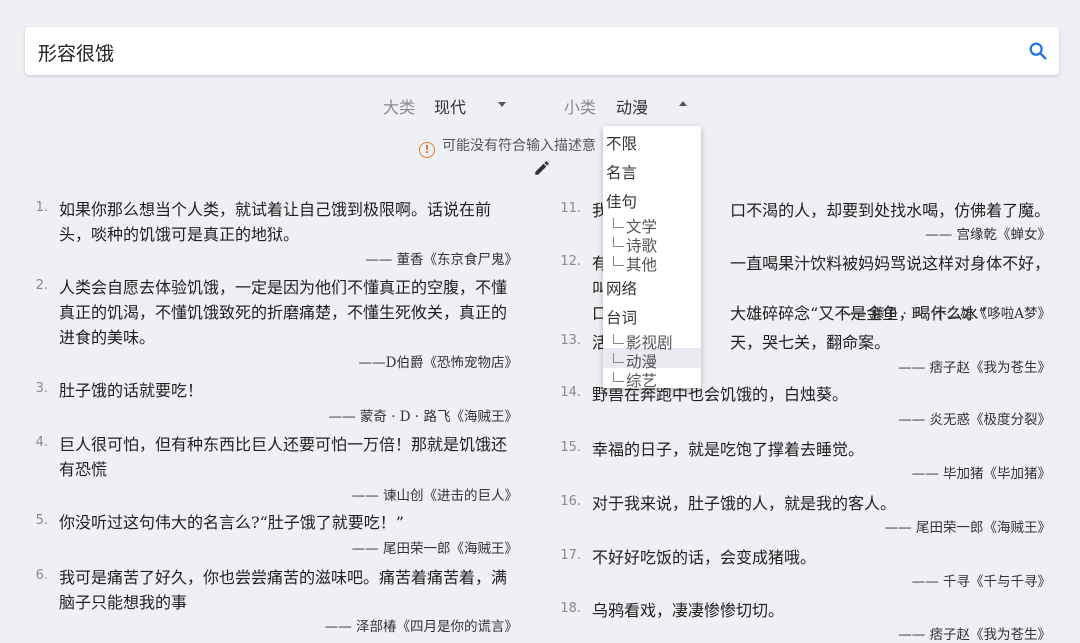  I want to click on quote-source: —— 泽部椿《四月是你的谎言》, so click(421, 627).